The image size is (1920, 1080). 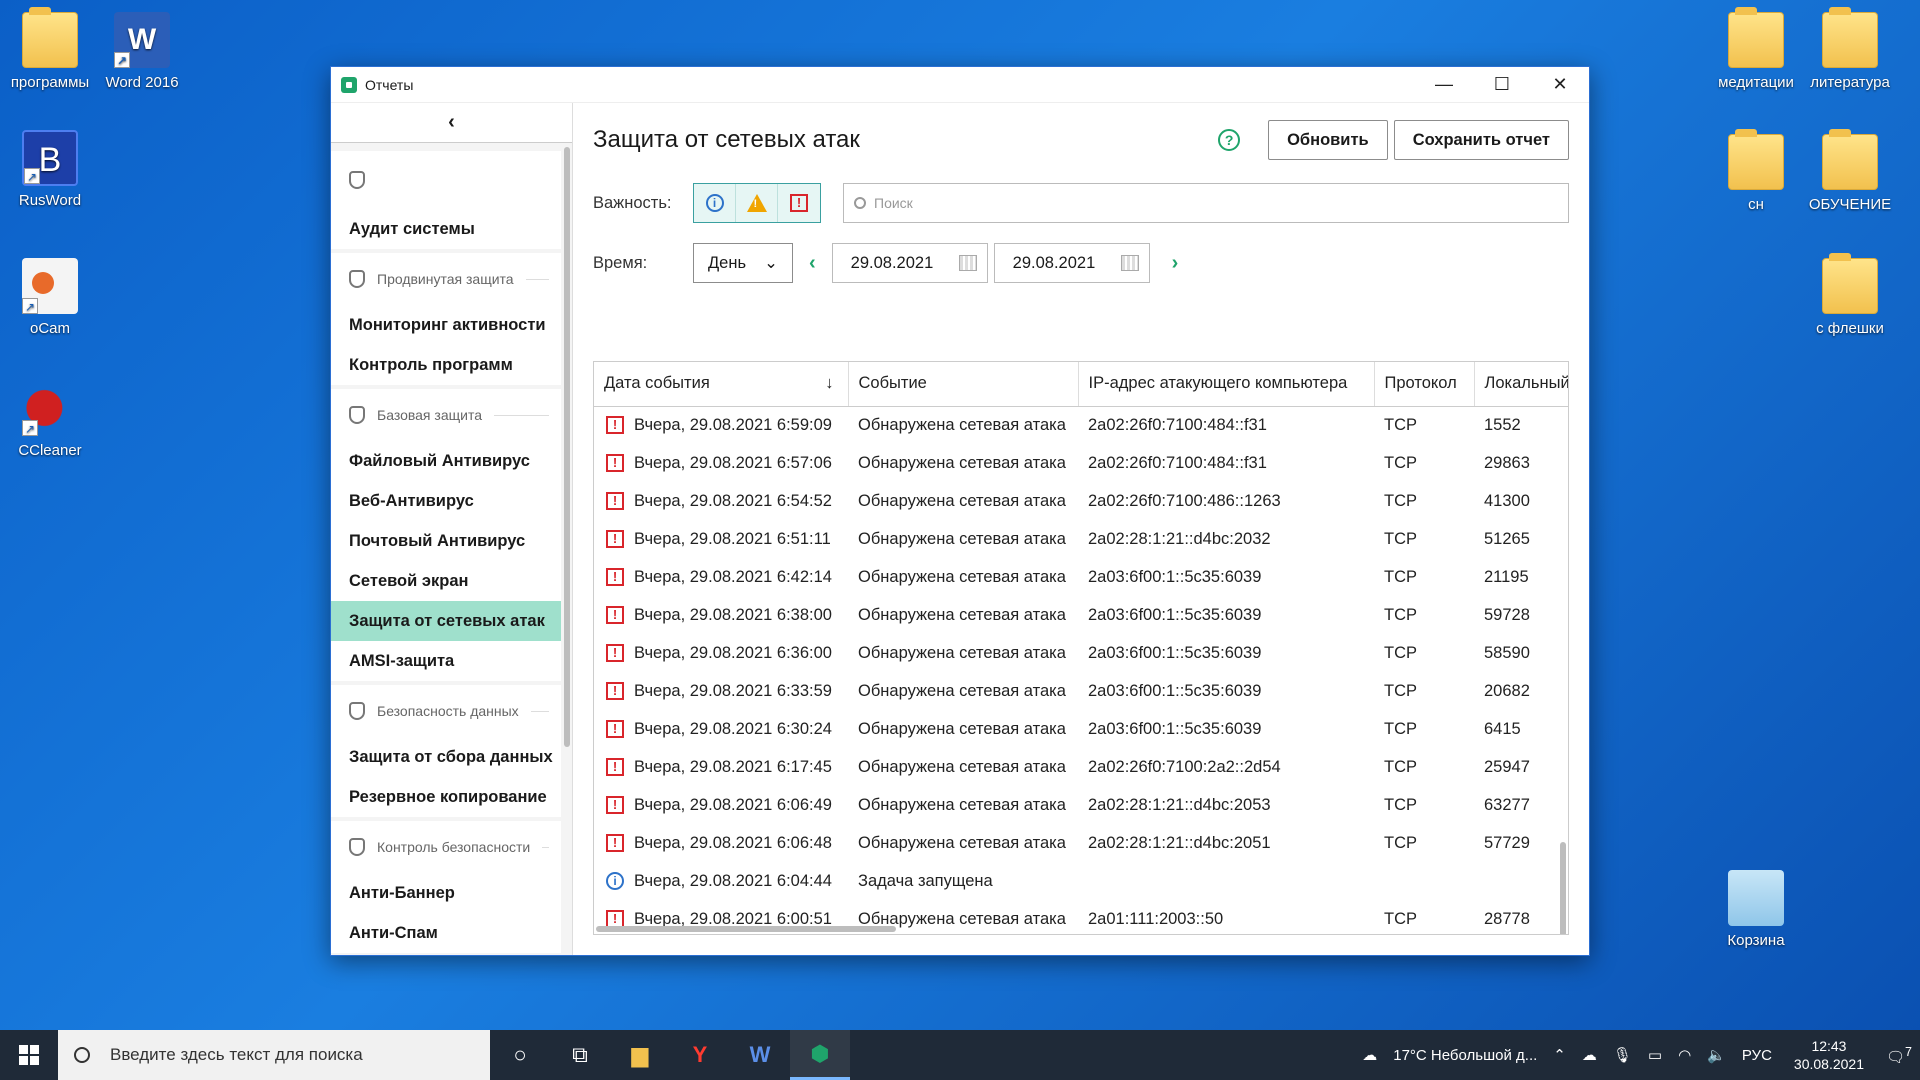 What do you see at coordinates (1655, 1055) in the screenshot?
I see `battery-icon: ▭` at bounding box center [1655, 1055].